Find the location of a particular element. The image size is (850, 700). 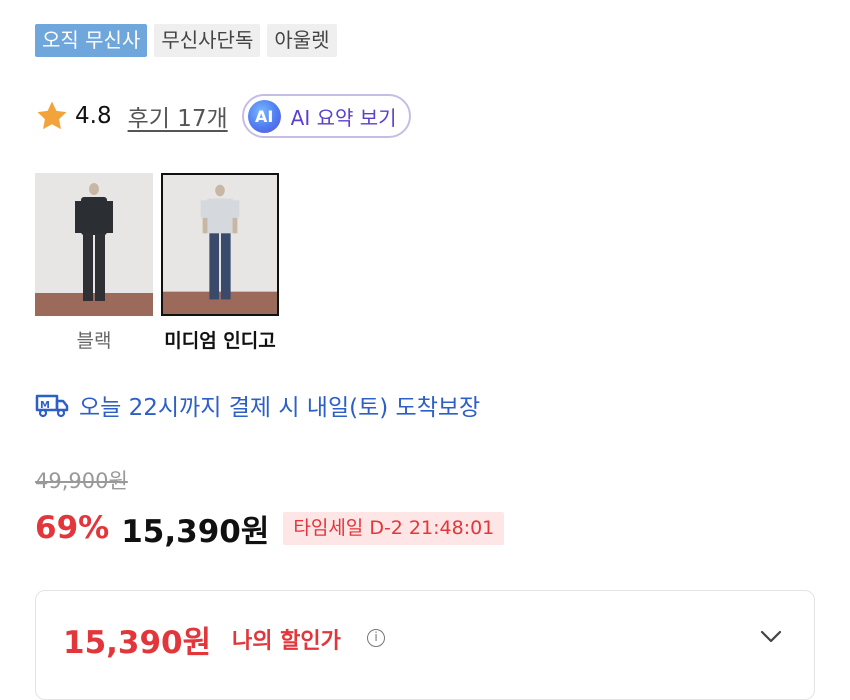

rating-row: 4.8 후기 17개 AI AI 요약 보기 is located at coordinates (223, 116).